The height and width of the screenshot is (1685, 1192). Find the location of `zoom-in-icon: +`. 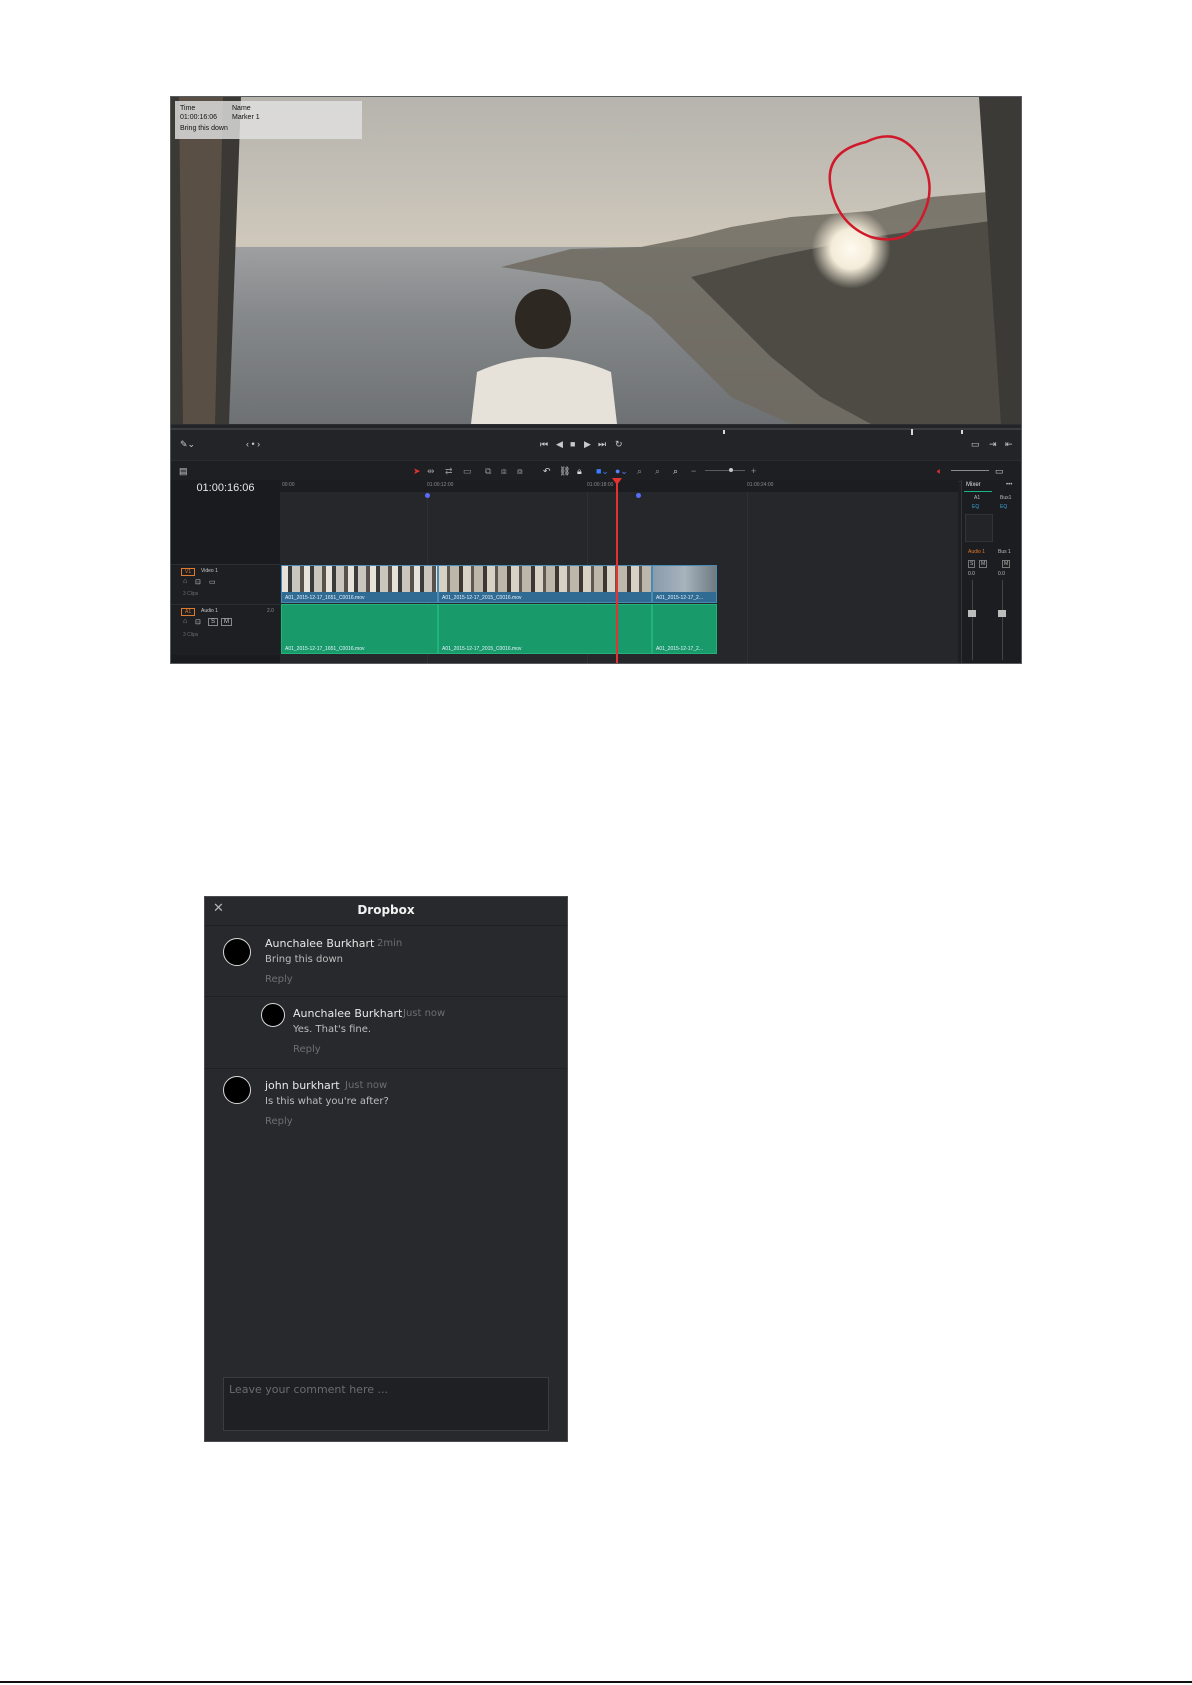

zoom-in-icon: + is located at coordinates (753, 471).